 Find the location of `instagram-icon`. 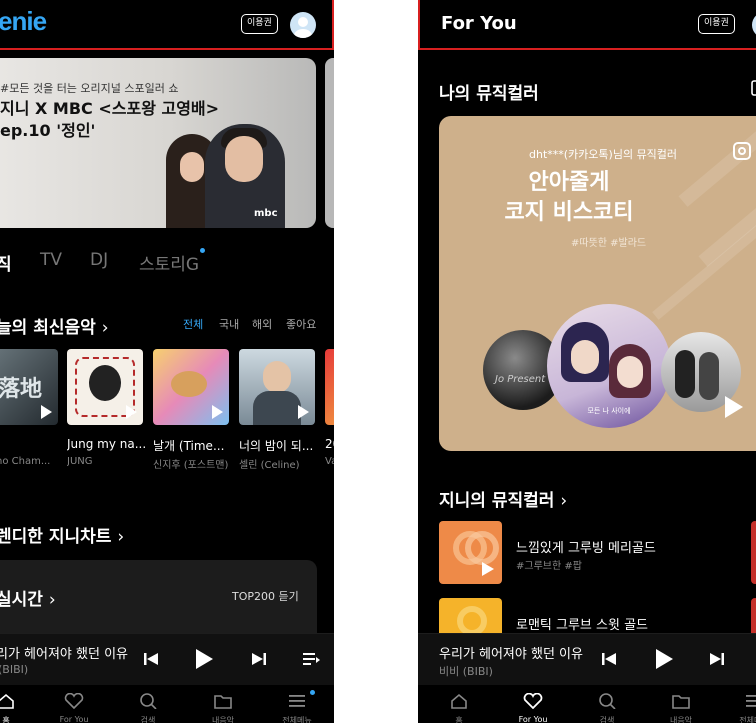

instagram-icon is located at coordinates (742, 151).